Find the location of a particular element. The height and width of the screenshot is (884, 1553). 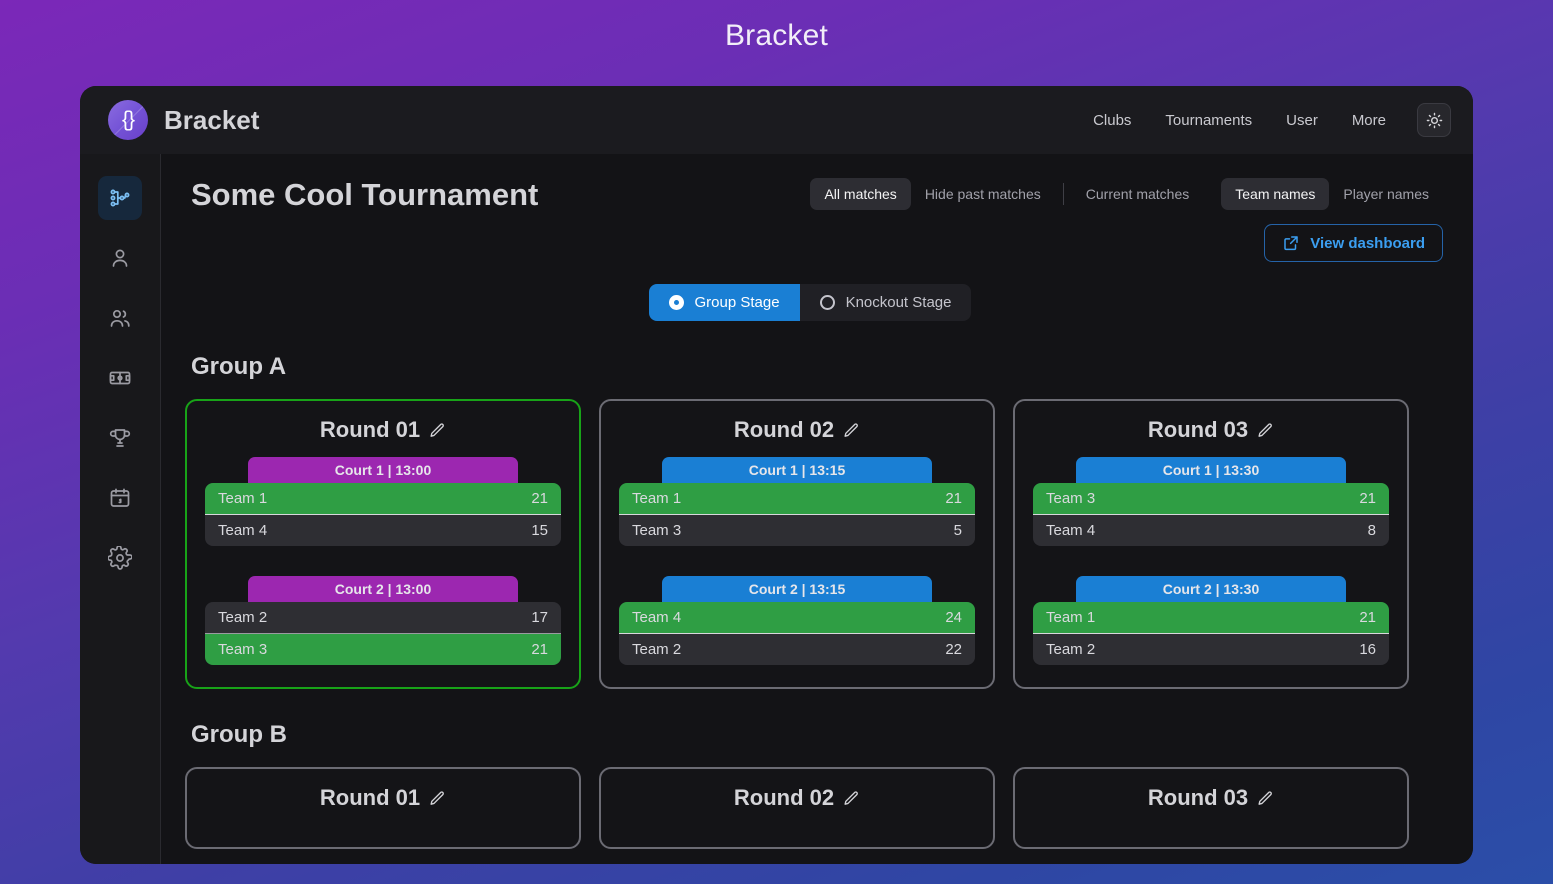

filter-team-names: Team names is located at coordinates (1275, 194).